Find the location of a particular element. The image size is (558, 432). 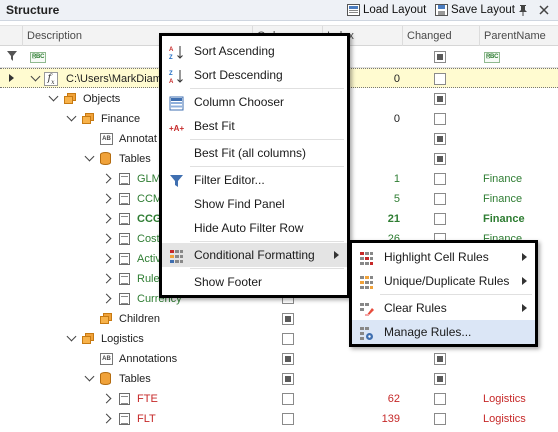

fte-index: 62 is located at coordinates (393, 399).